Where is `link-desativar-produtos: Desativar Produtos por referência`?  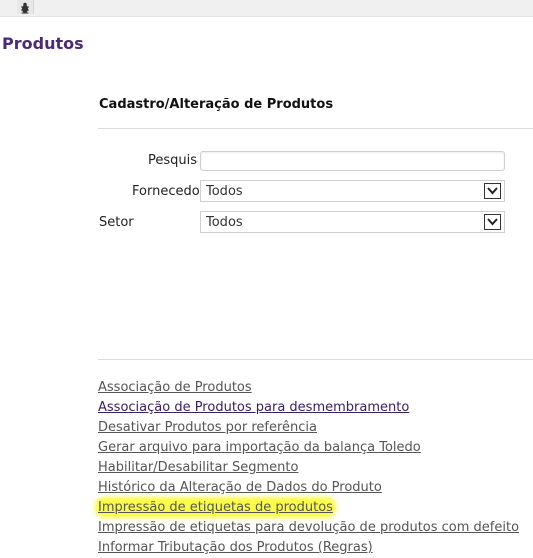
link-desativar-produtos: Desativar Produtos por referência is located at coordinates (308, 428).